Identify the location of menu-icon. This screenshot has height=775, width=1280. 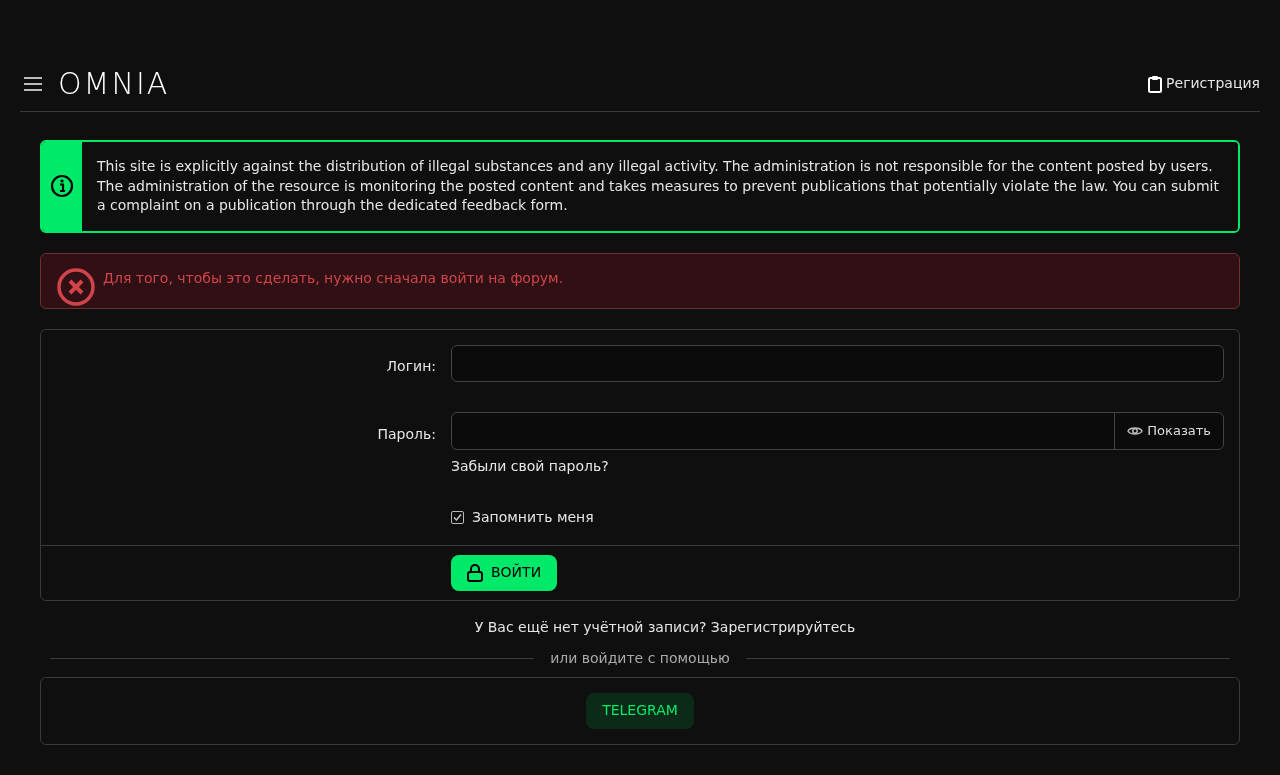
(33, 83).